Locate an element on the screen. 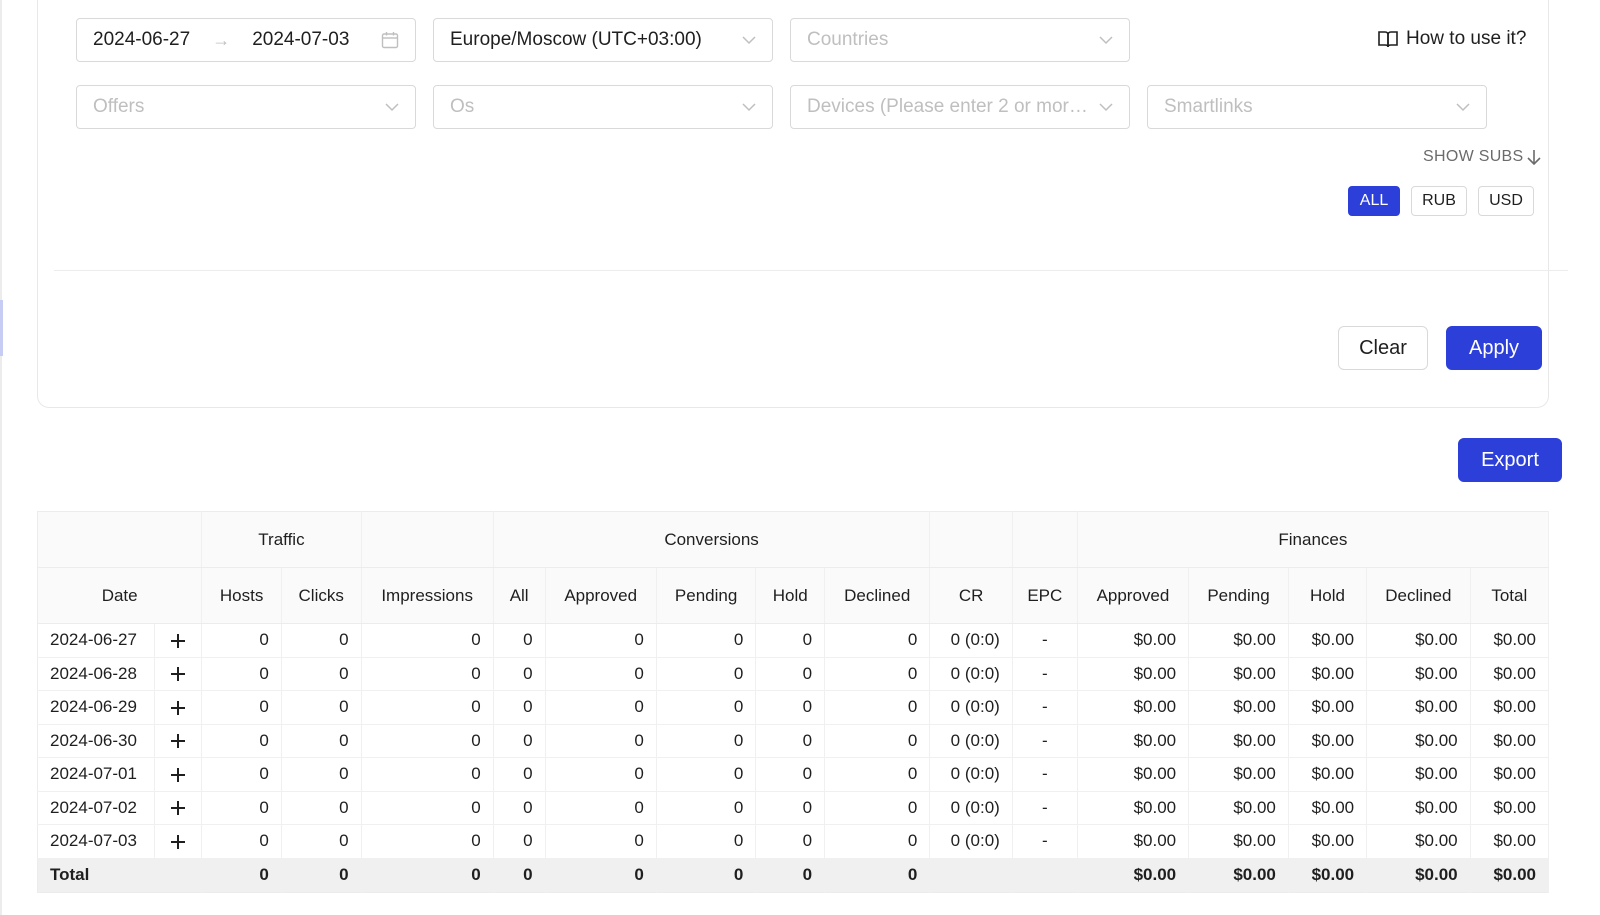 This screenshot has width=1600, height=915. col-header-conv-pending: Pending is located at coordinates (706, 595).